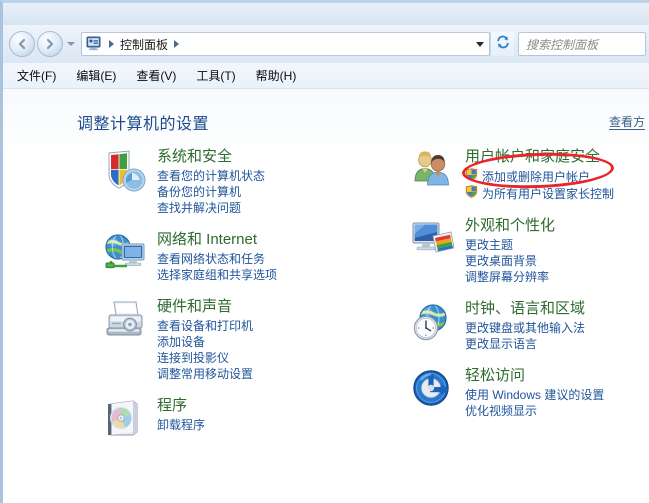 The width and height of the screenshot is (649, 503). What do you see at coordinates (127, 420) in the screenshot?
I see `programs-disc-icon` at bounding box center [127, 420].